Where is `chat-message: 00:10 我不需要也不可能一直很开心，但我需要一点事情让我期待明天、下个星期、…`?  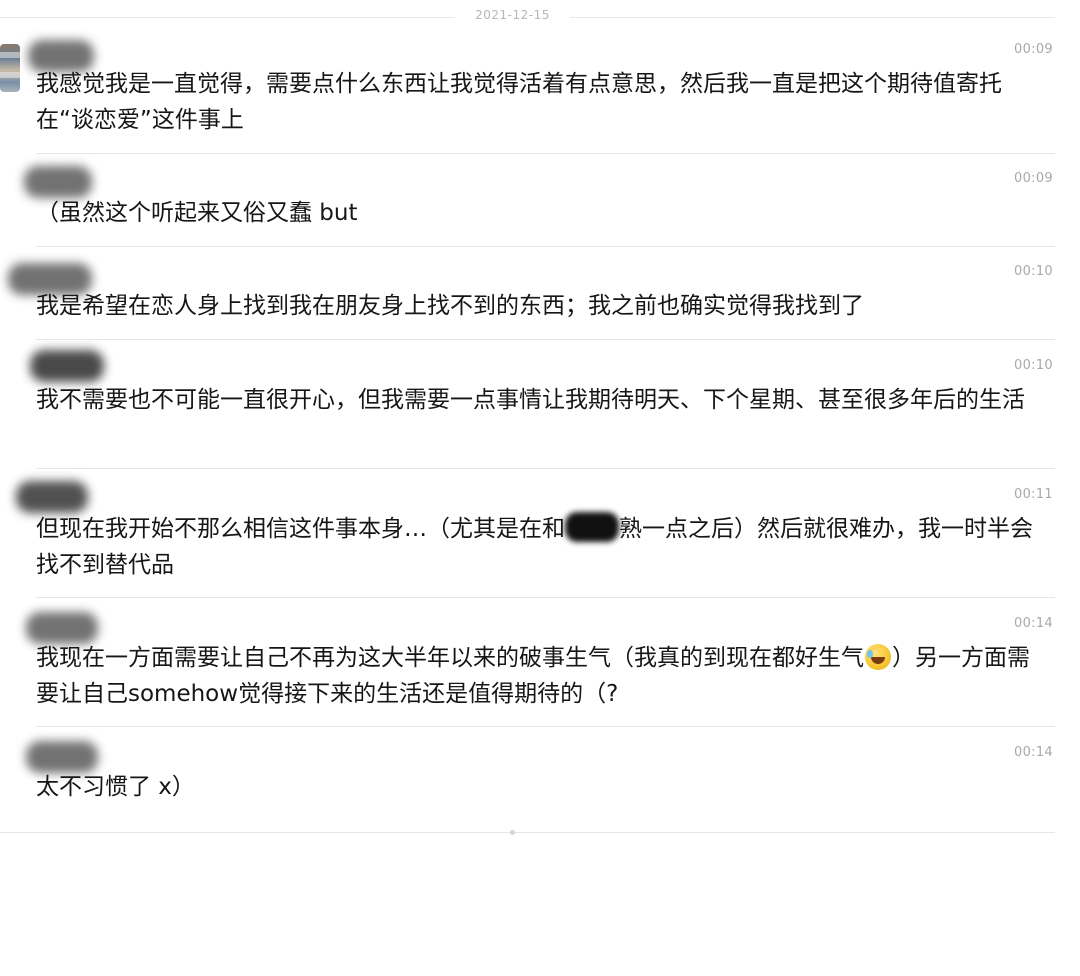 chat-message: 00:10 我不需要也不可能一直很开心，但我需要一点事情让我期待明天、下个星期、… is located at coordinates (527, 404).